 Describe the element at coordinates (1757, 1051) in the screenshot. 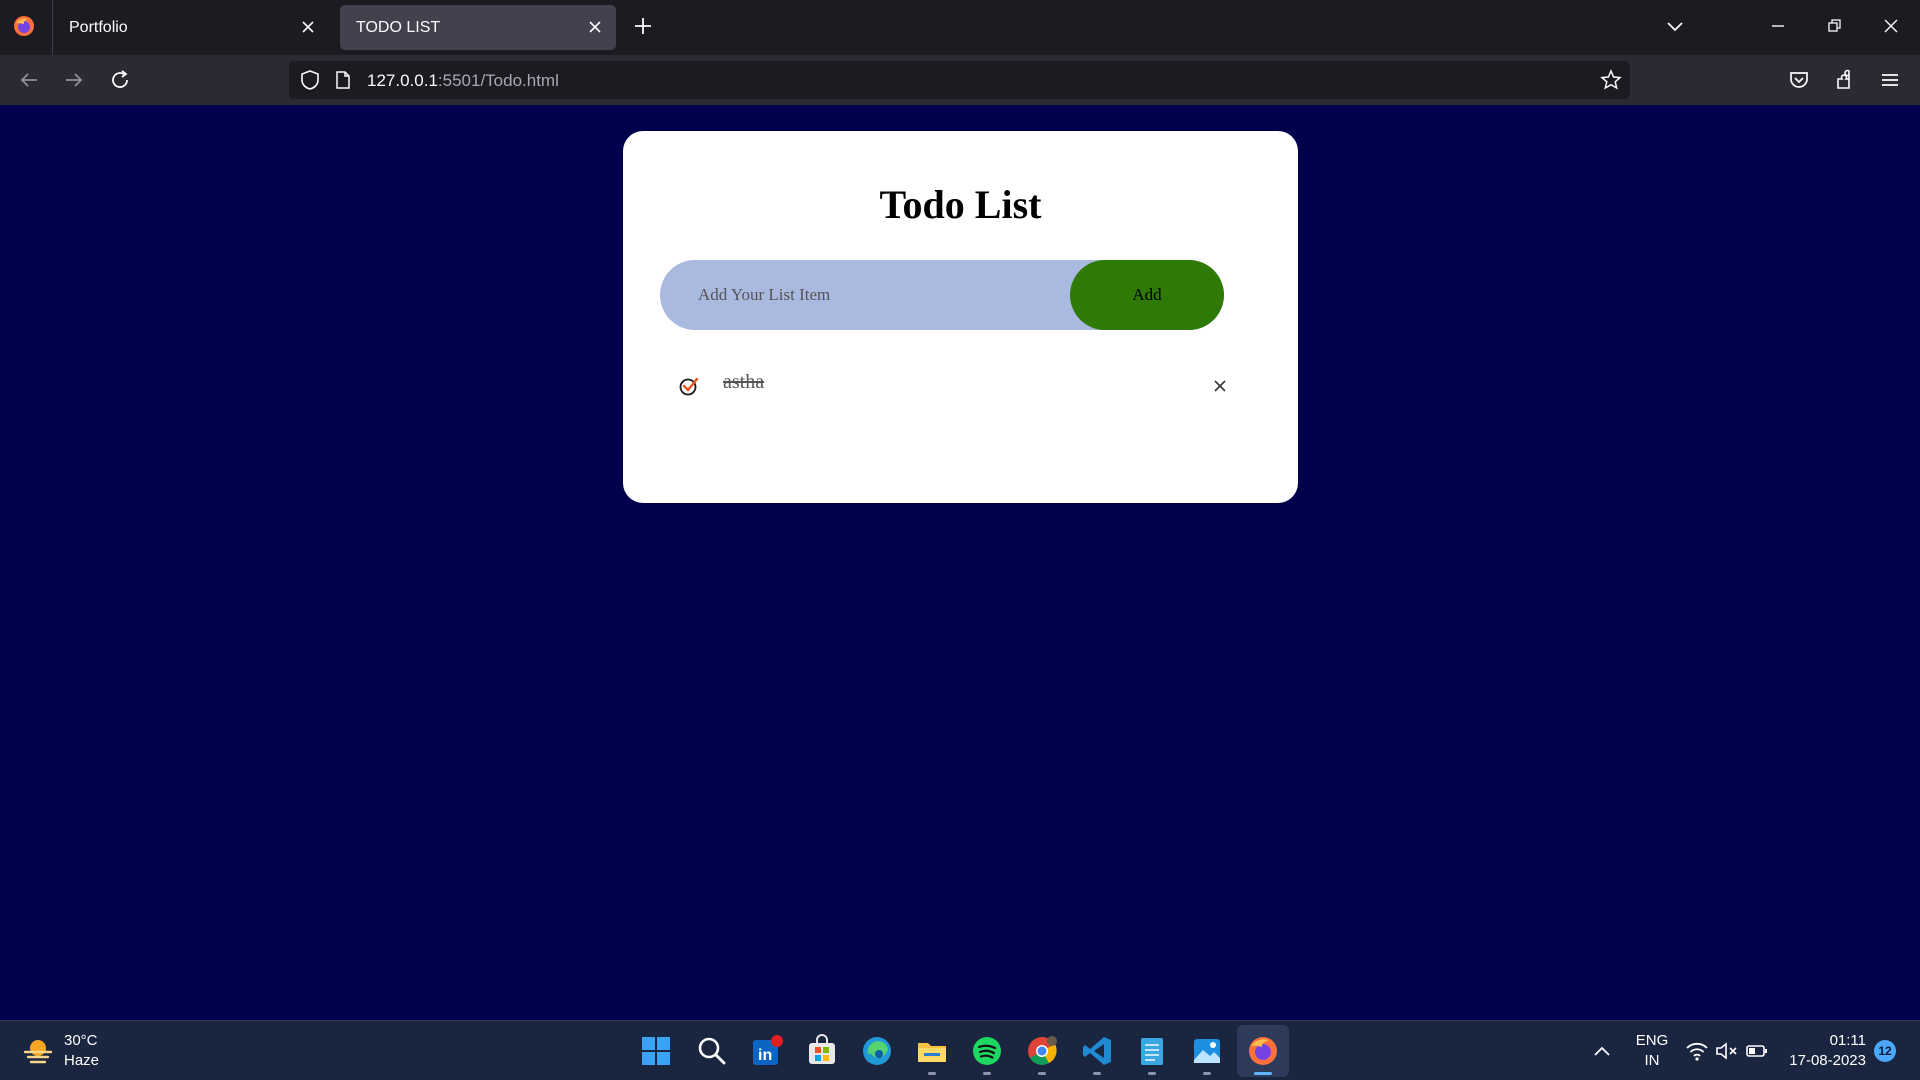

I see `battery-icon` at that location.